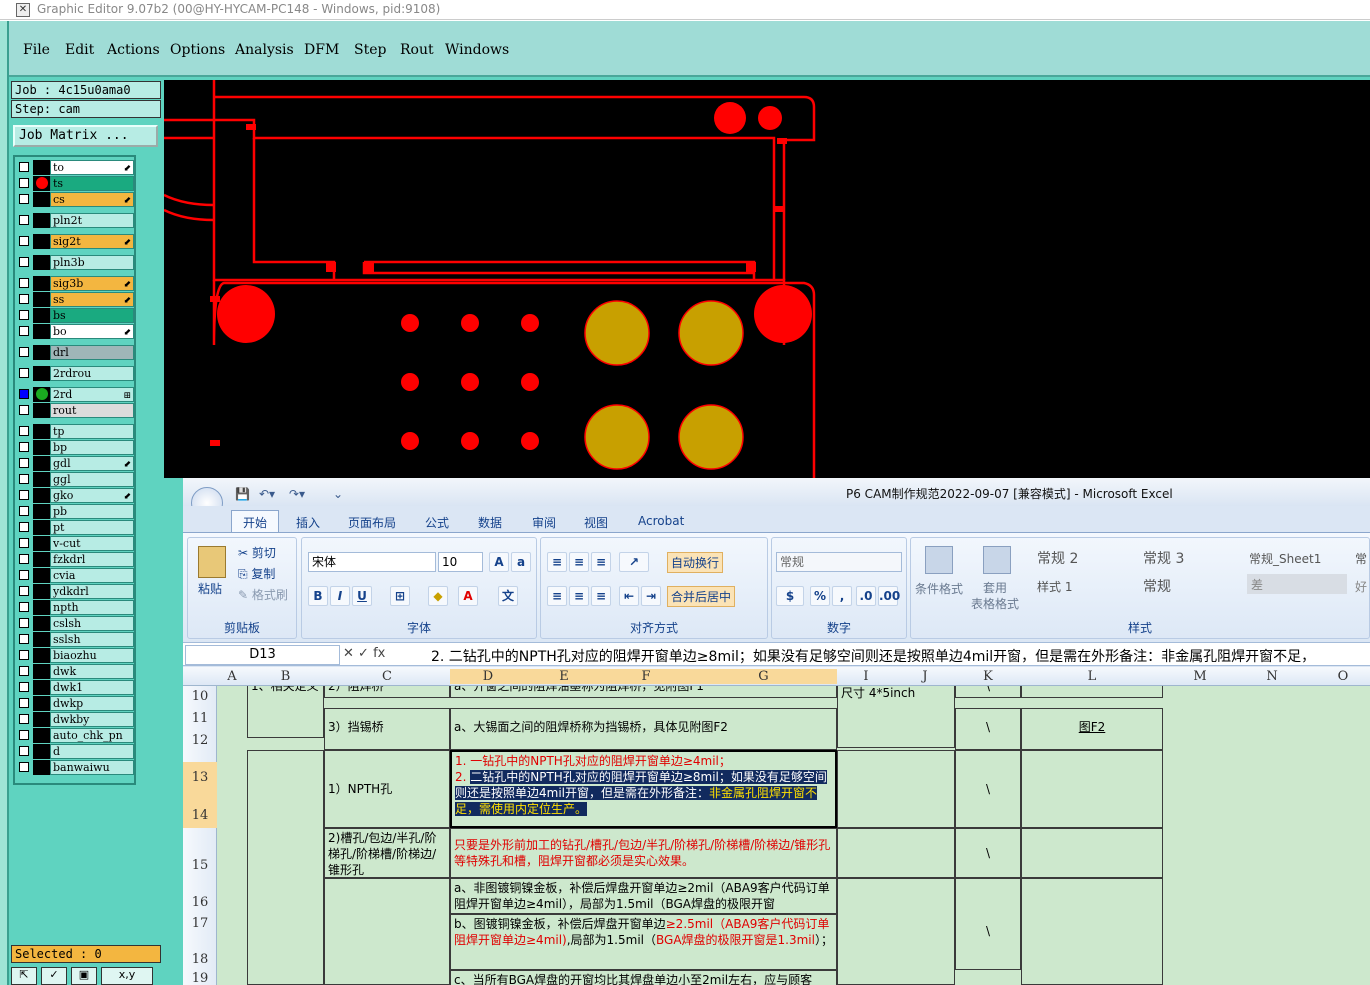 The image size is (1370, 985). What do you see at coordinates (460, 562) in the screenshot?
I see `font-size-select: 10` at bounding box center [460, 562].